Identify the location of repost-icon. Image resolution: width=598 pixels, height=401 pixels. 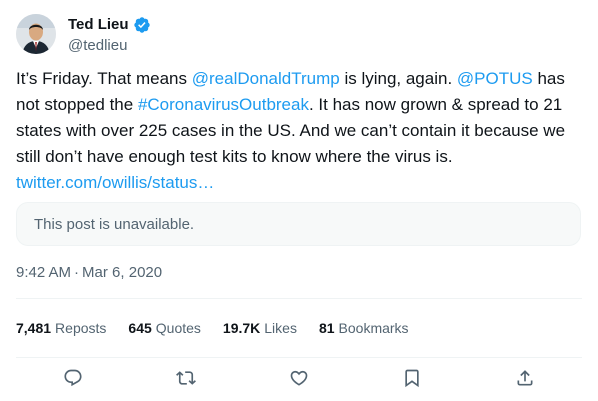
(185, 378).